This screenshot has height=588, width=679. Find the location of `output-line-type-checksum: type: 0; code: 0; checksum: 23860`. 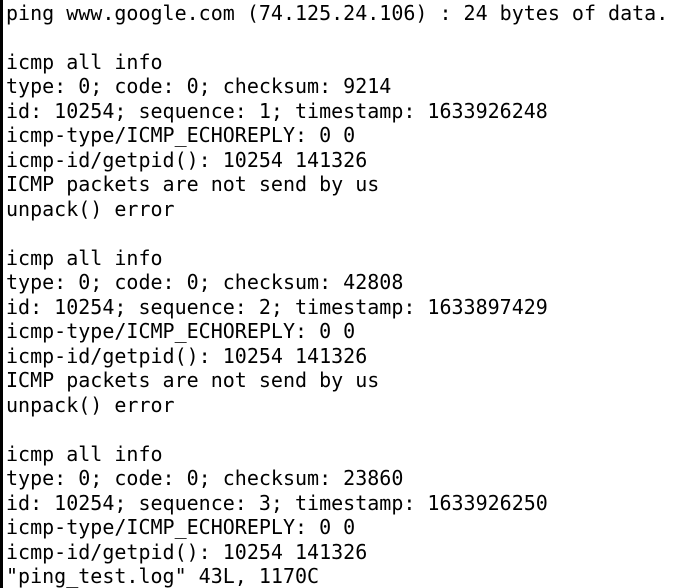

output-line-type-checksum: type: 0; code: 0; checksum: 23860 is located at coordinates (205, 478).